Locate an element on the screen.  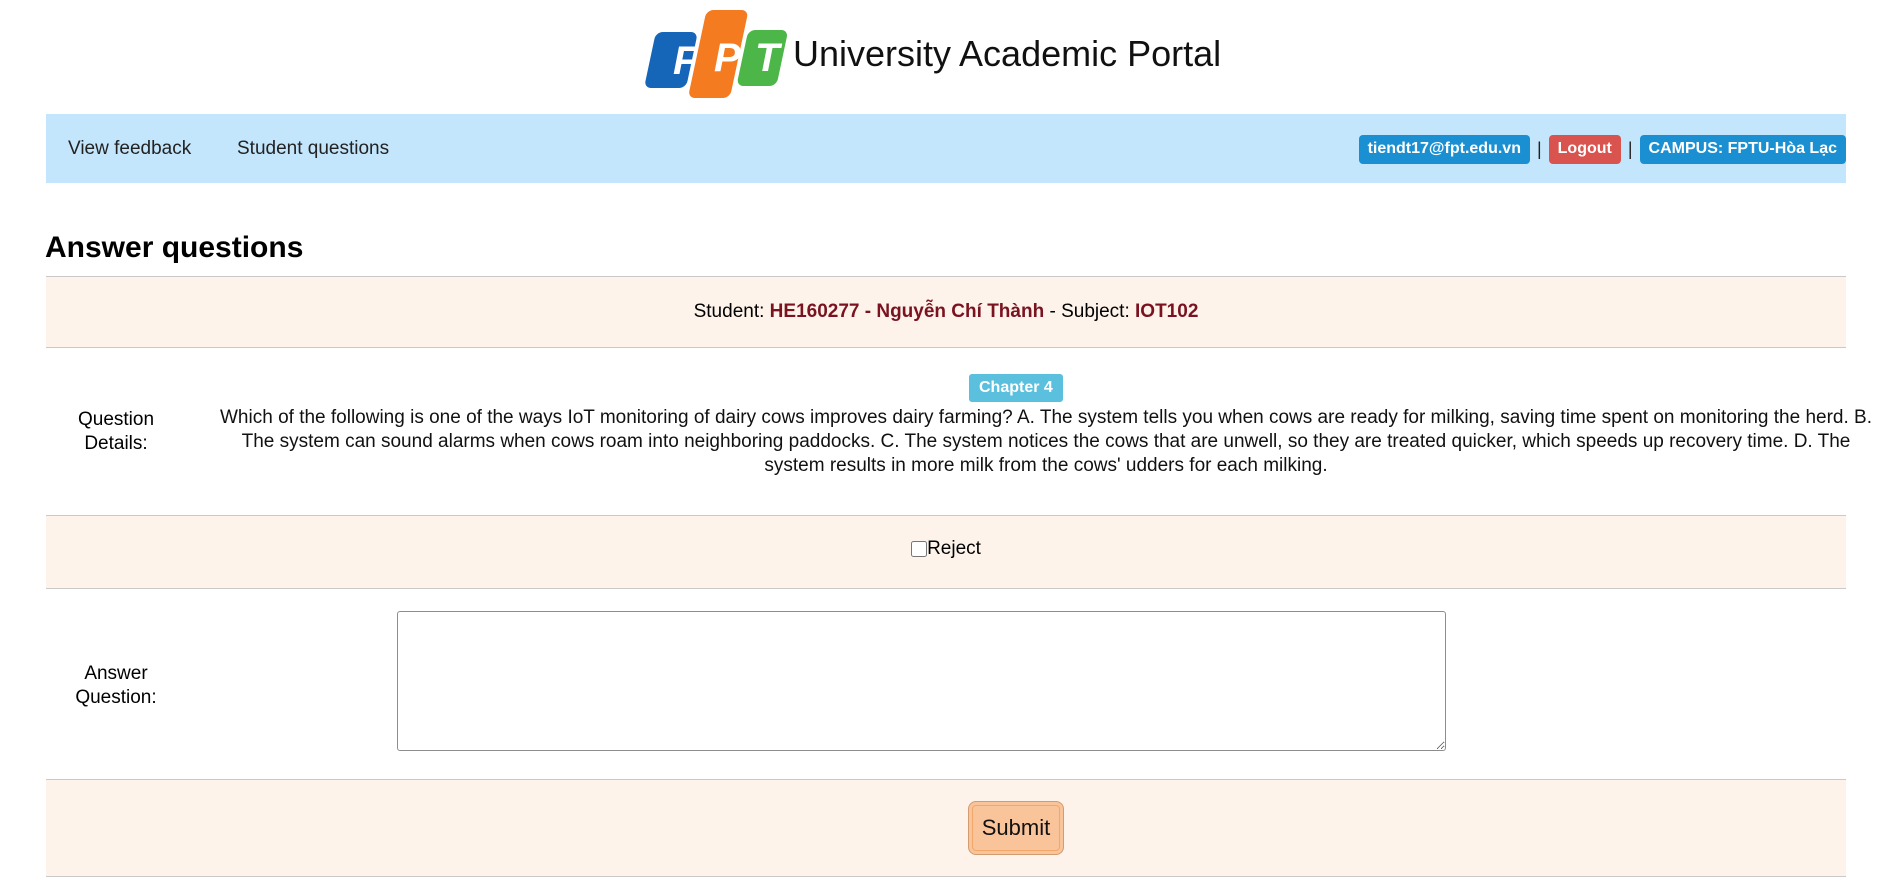
nav-student-questions: Student questions is located at coordinates (313, 149).